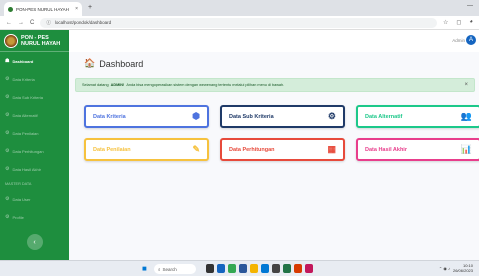  Describe the element at coordinates (196, 116) in the screenshot. I see `cube-icon: ⬢` at that location.